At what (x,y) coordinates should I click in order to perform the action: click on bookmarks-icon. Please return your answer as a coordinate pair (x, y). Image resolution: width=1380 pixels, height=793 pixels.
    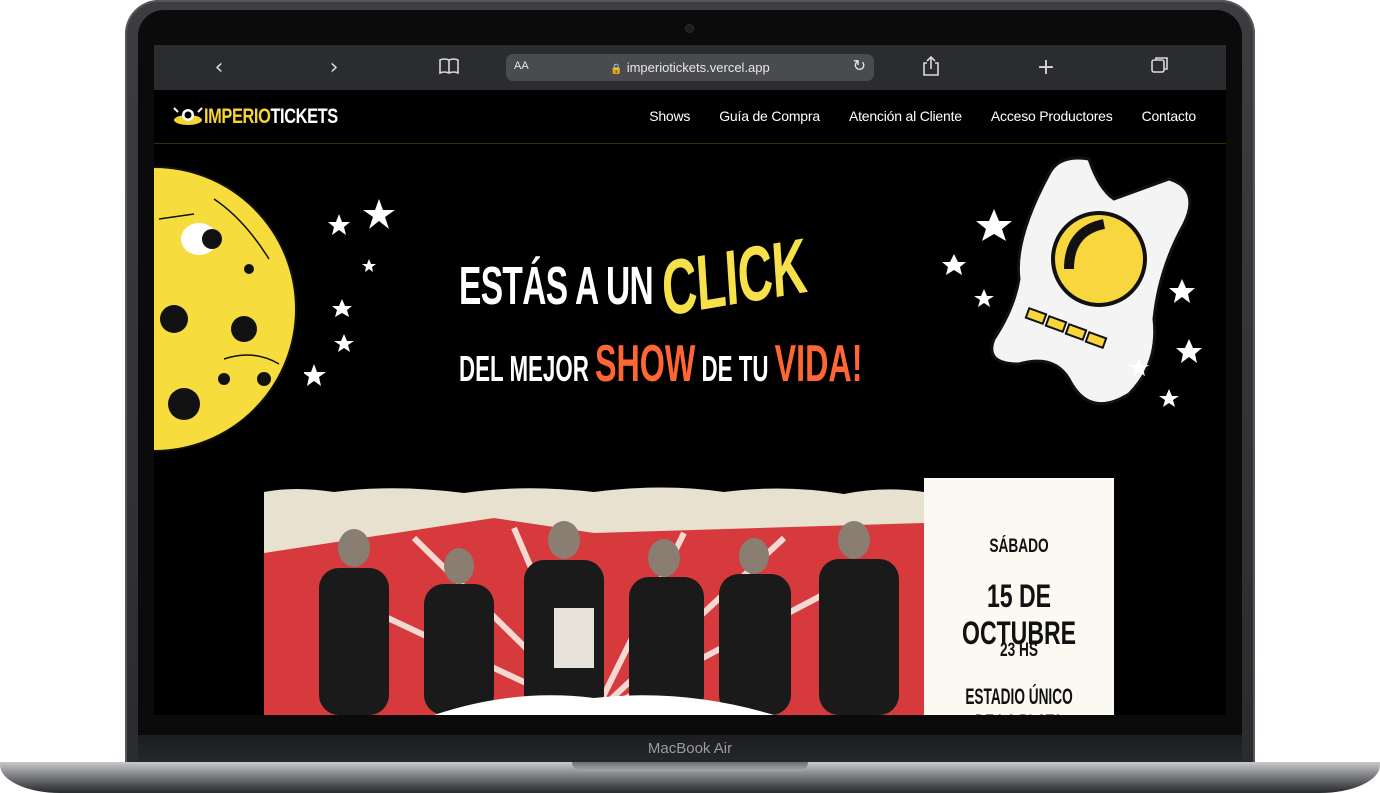
    Looking at the image, I should click on (449, 68).